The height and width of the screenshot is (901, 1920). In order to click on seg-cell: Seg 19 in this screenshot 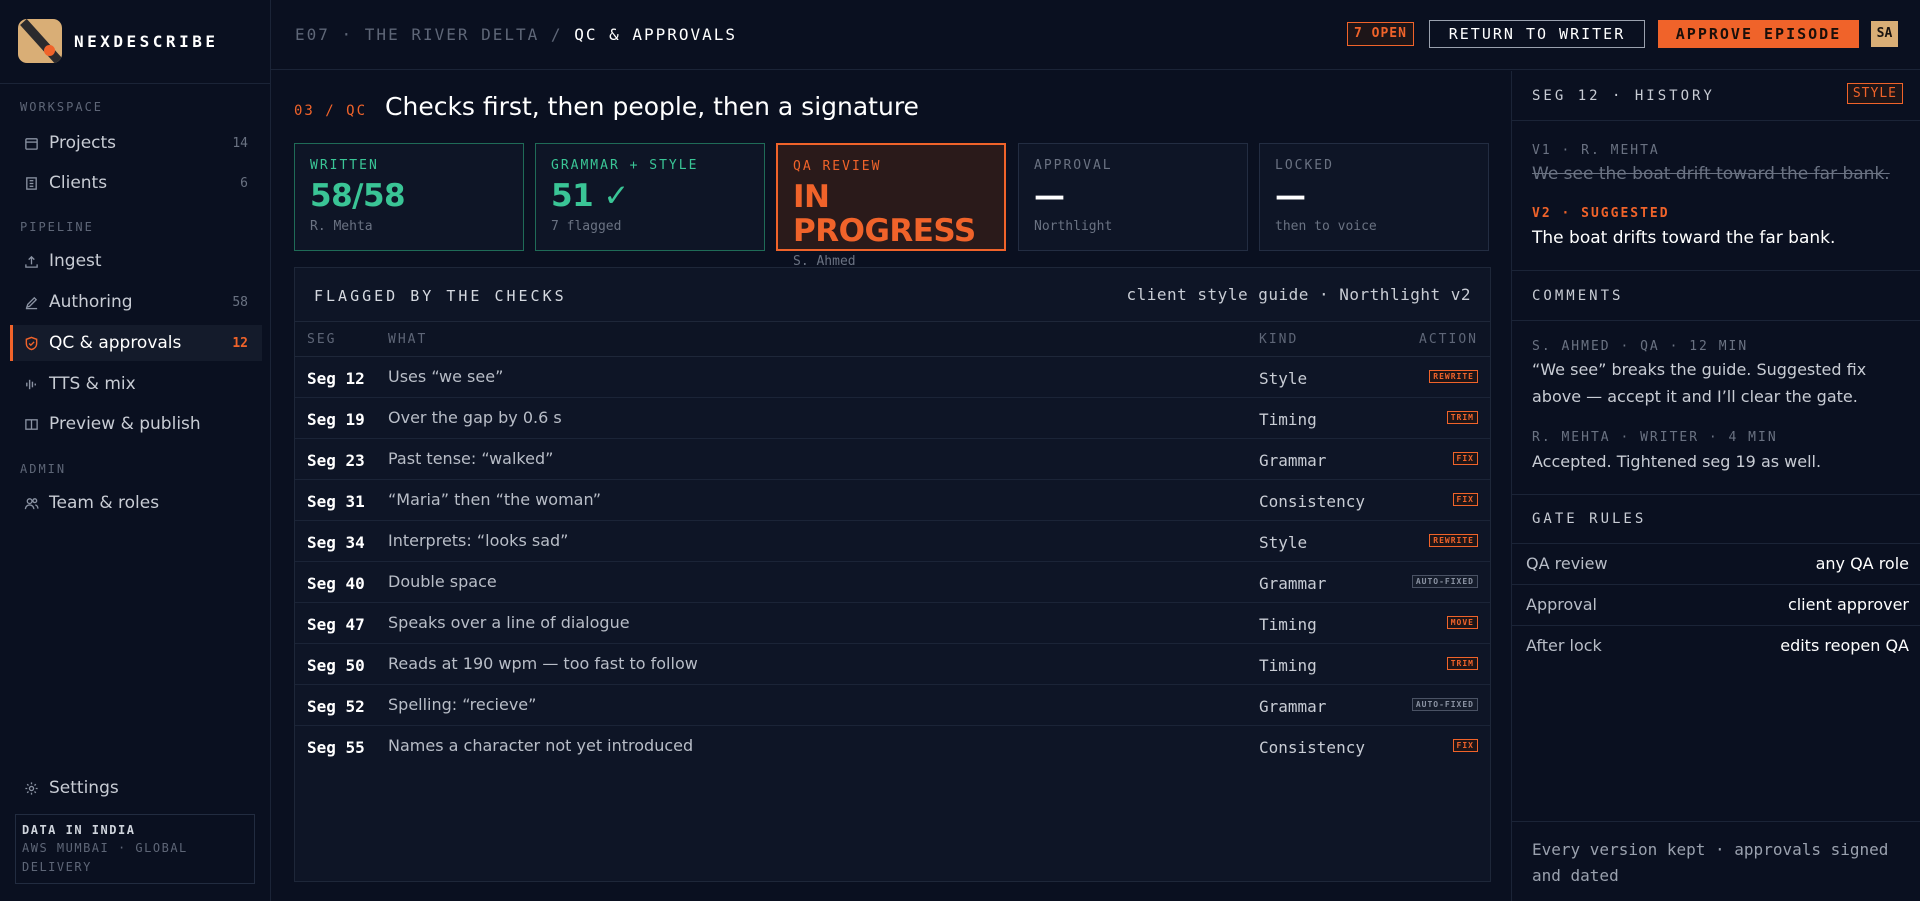, I will do `click(336, 419)`.